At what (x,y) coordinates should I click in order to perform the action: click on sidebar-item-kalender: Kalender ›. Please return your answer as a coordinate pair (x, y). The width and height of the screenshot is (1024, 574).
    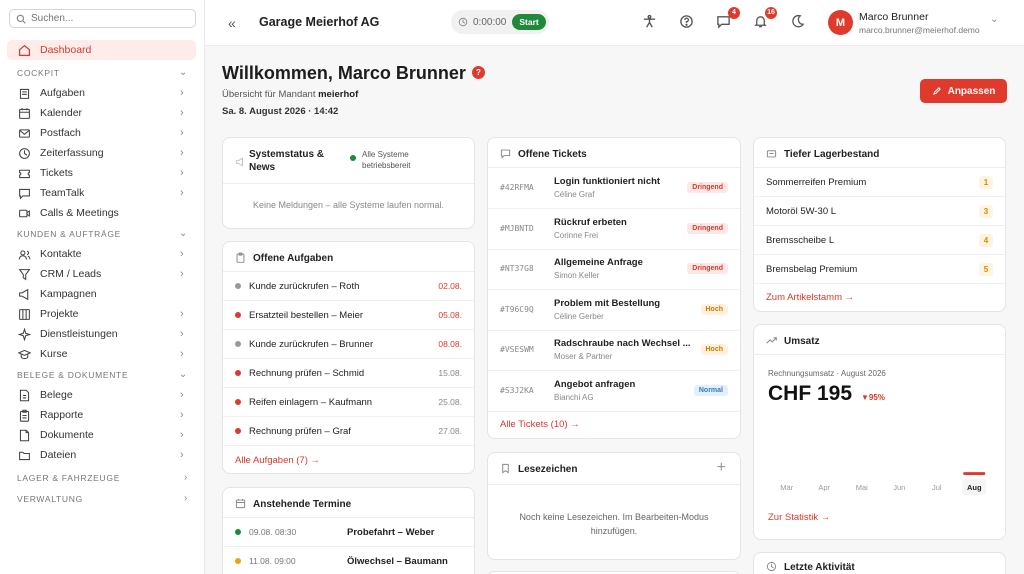
    Looking at the image, I should click on (102, 113).